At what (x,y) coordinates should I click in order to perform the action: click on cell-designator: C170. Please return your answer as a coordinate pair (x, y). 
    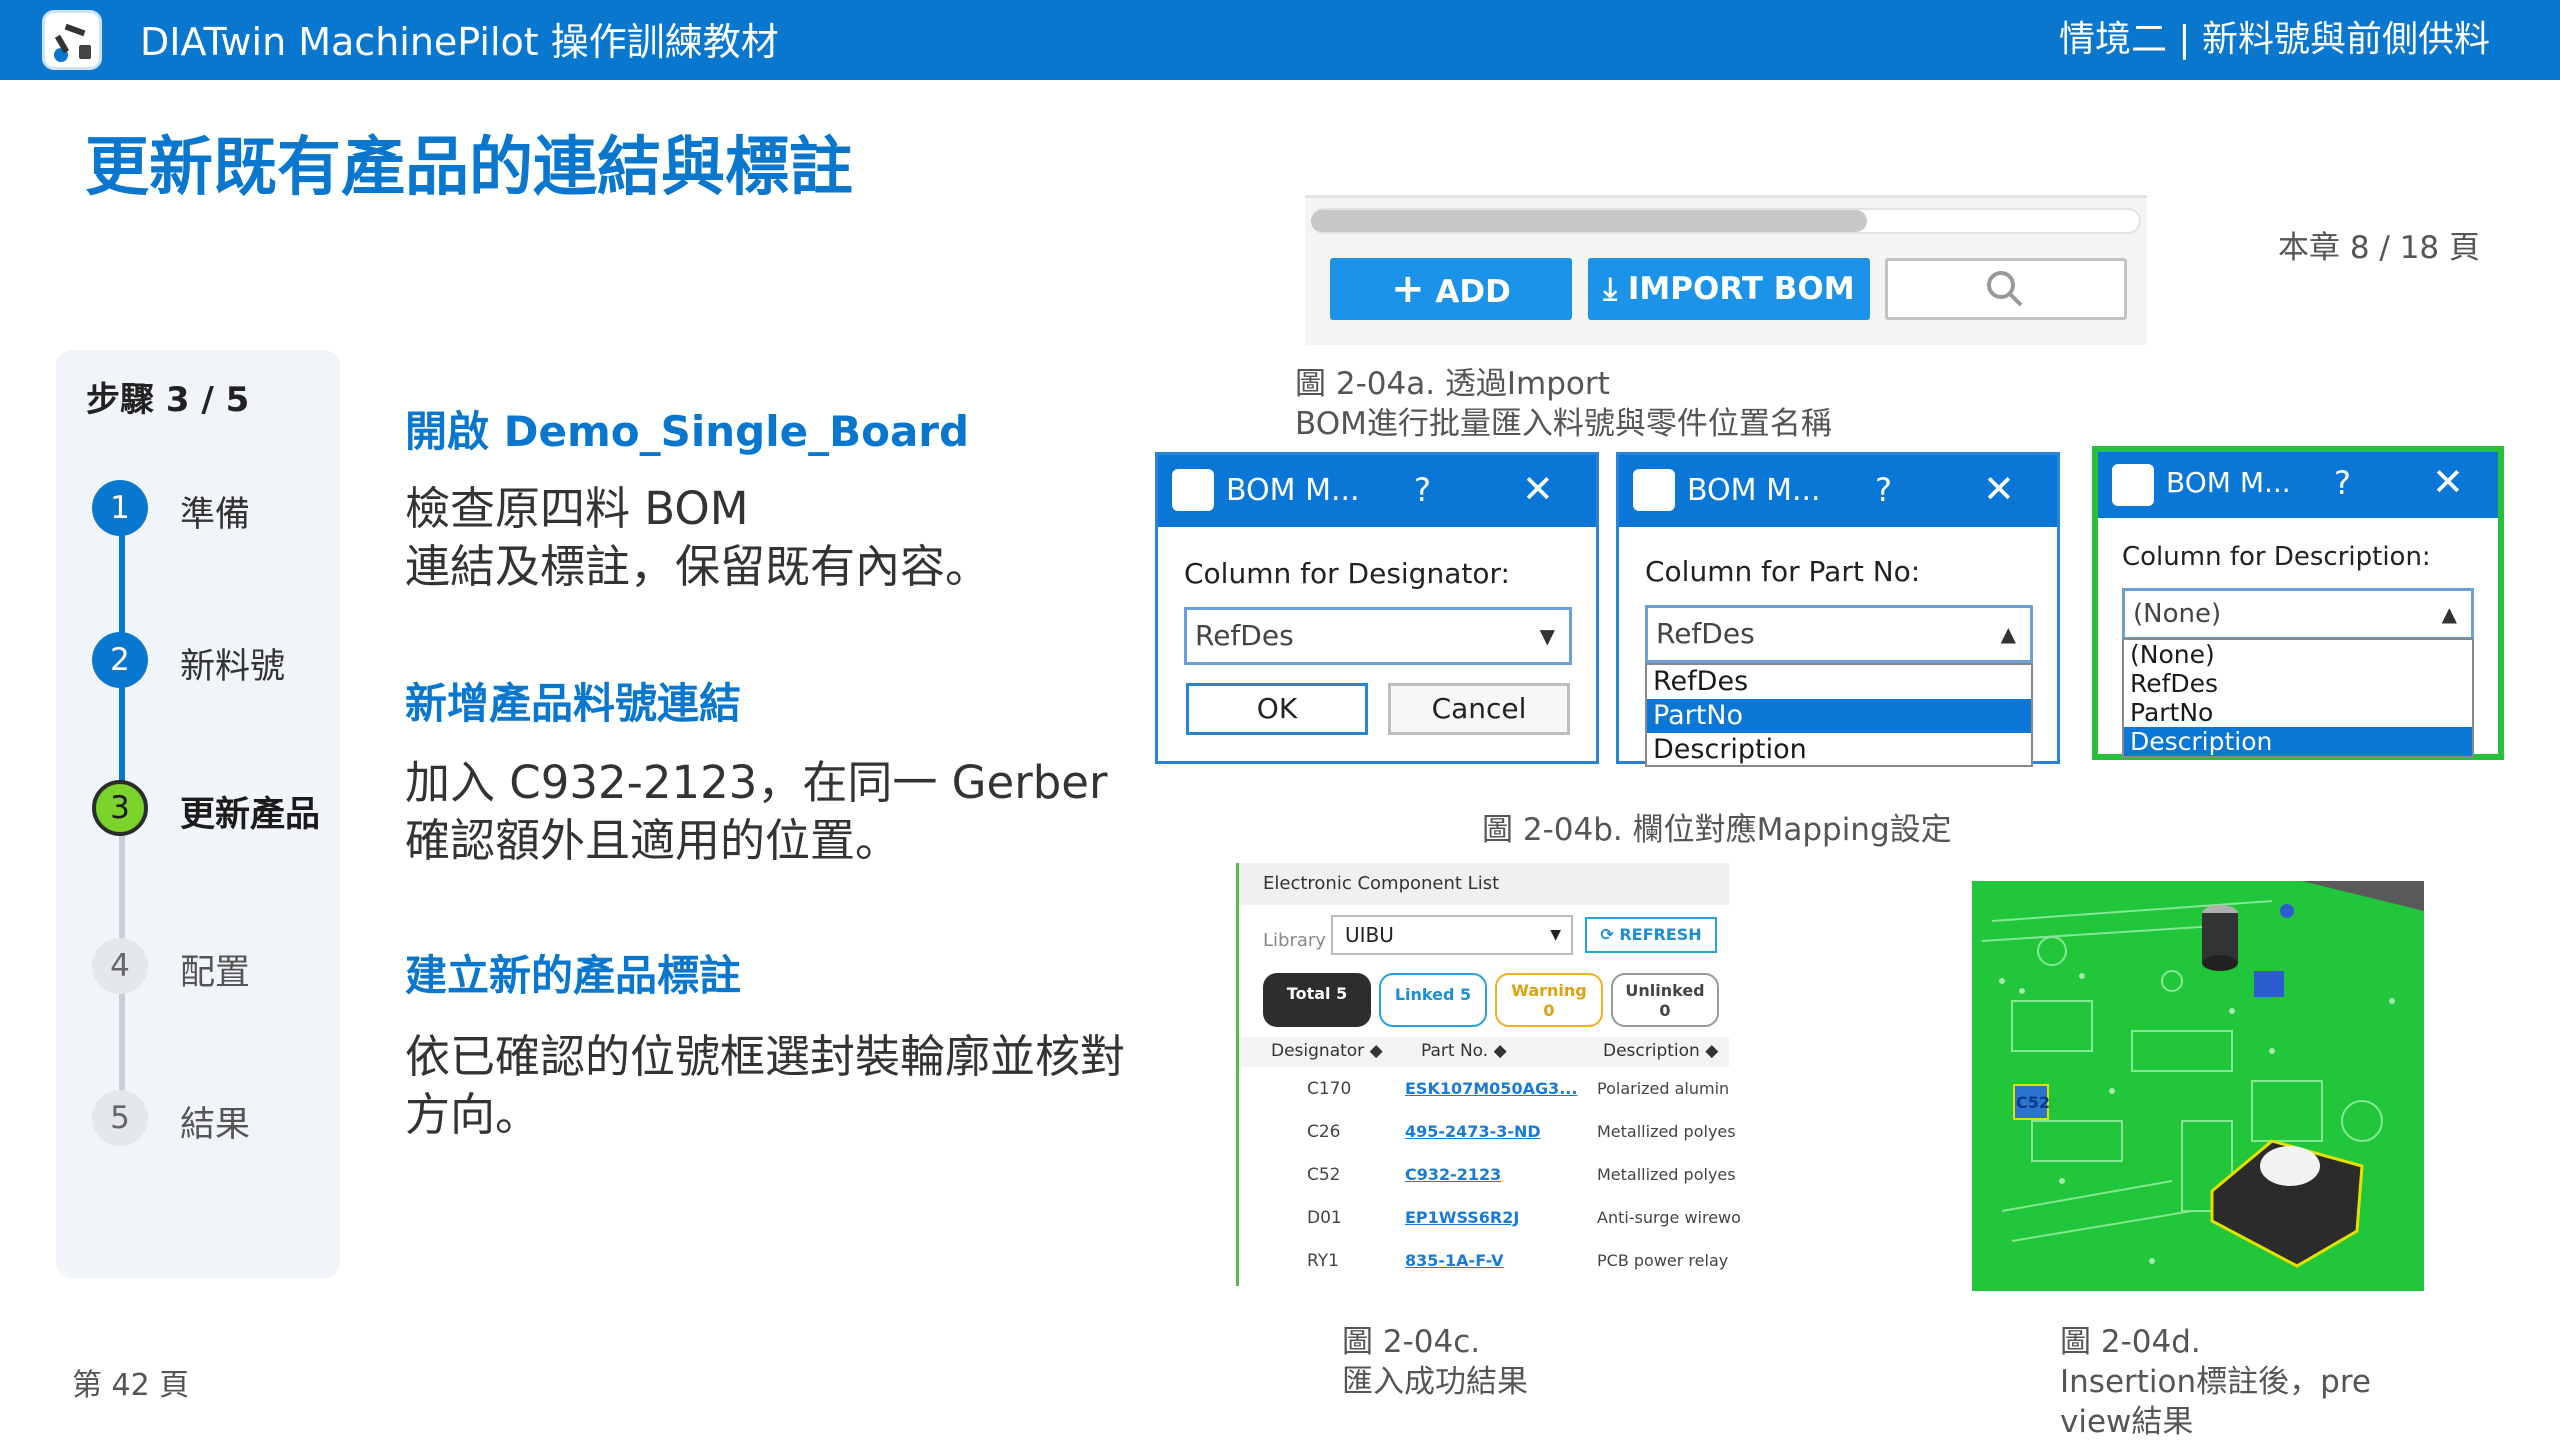
    Looking at the image, I should click on (1329, 1089).